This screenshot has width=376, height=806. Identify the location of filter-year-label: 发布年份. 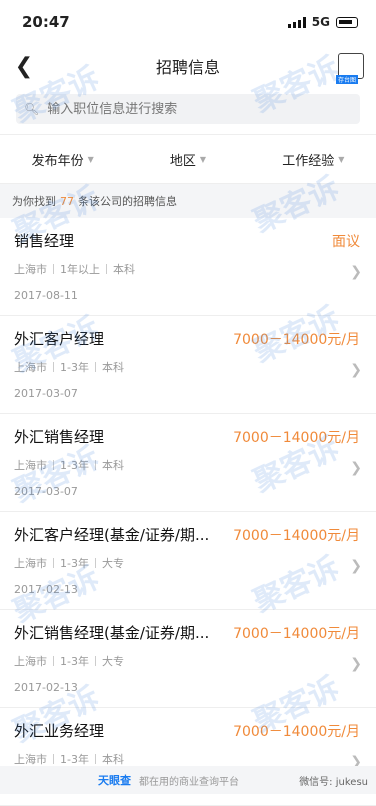
(57, 161).